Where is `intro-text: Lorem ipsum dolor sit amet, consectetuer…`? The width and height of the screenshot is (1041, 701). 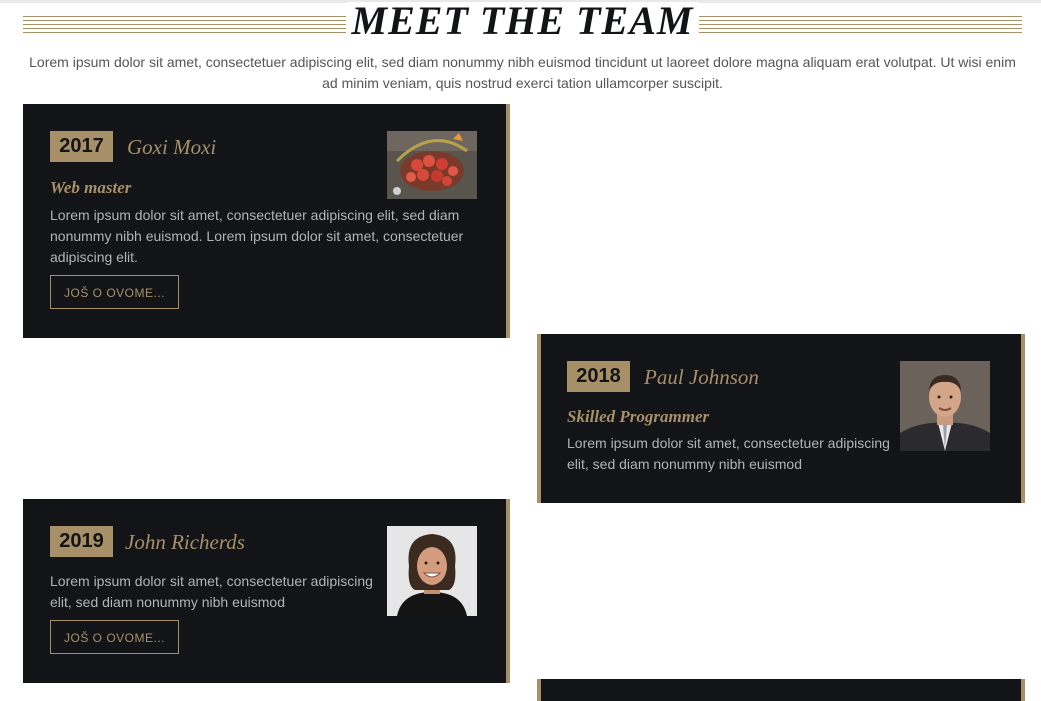
intro-text: Lorem ipsum dolor sit amet, consectetuer… is located at coordinates (522, 72).